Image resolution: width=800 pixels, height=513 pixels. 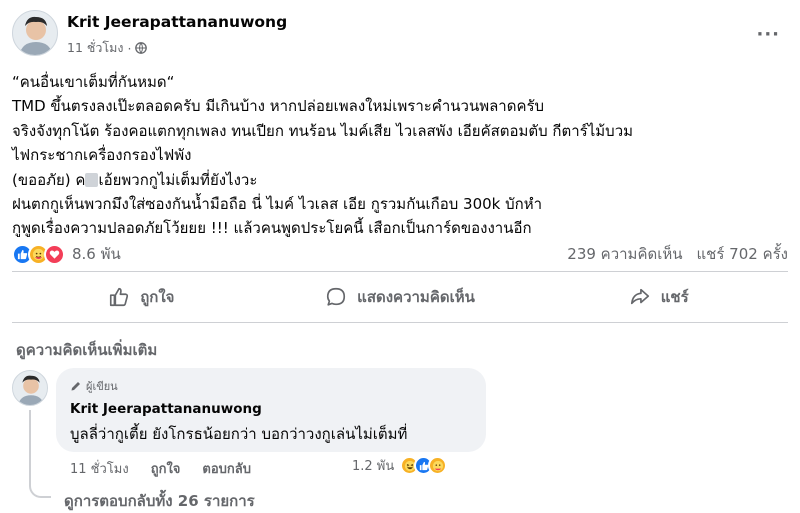 I want to click on comment-button-label: แสดงความคิดเห็น, so click(x=416, y=297).